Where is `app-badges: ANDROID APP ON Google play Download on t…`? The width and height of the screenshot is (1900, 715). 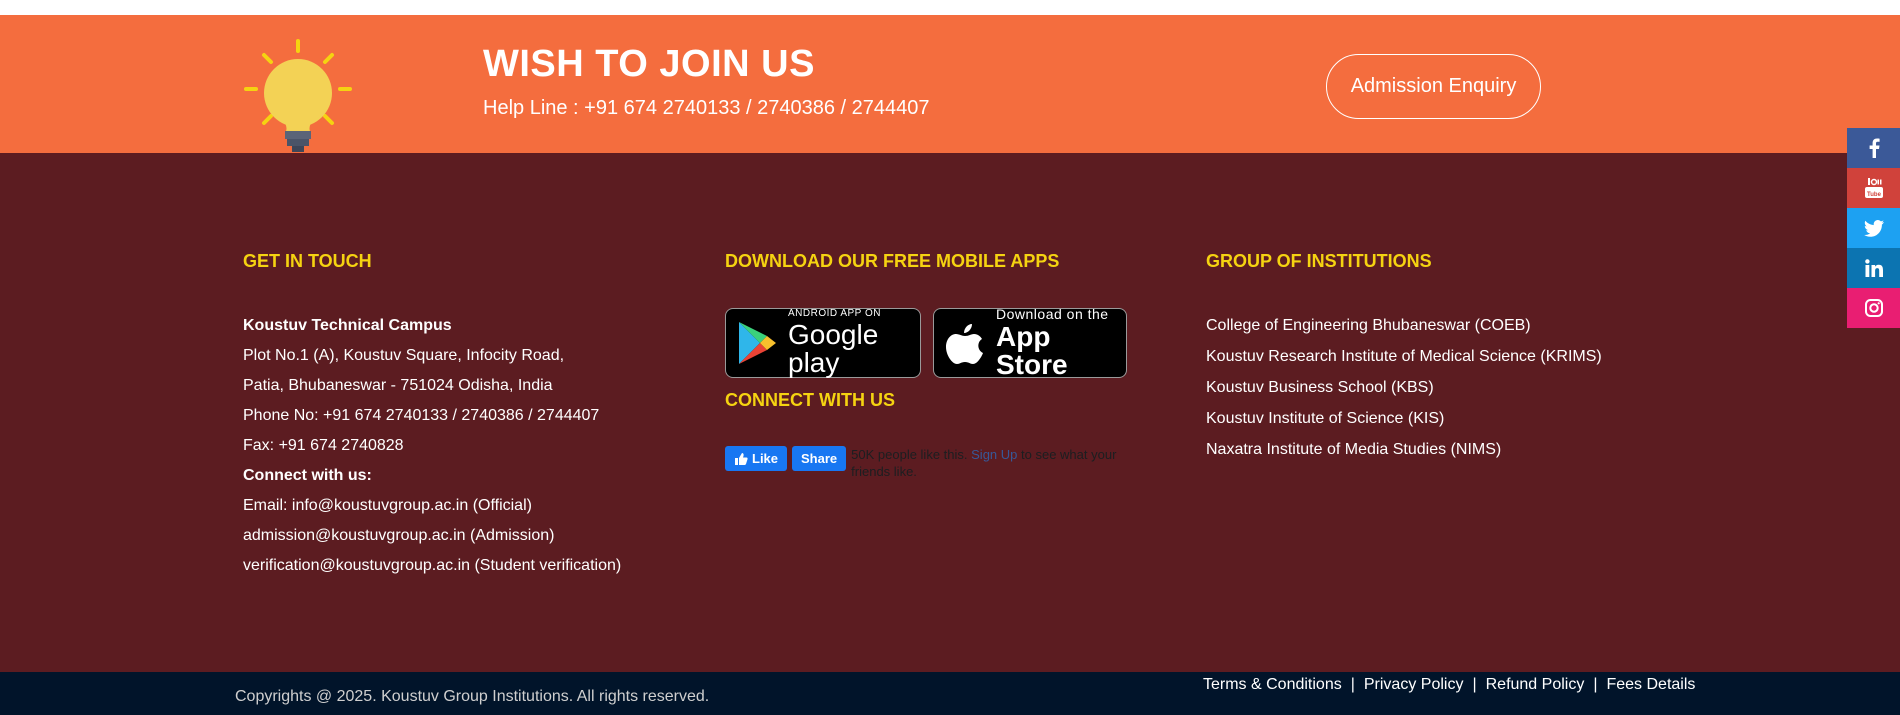 app-badges: ANDROID APP ON Google play Download on t… is located at coordinates (926, 343).